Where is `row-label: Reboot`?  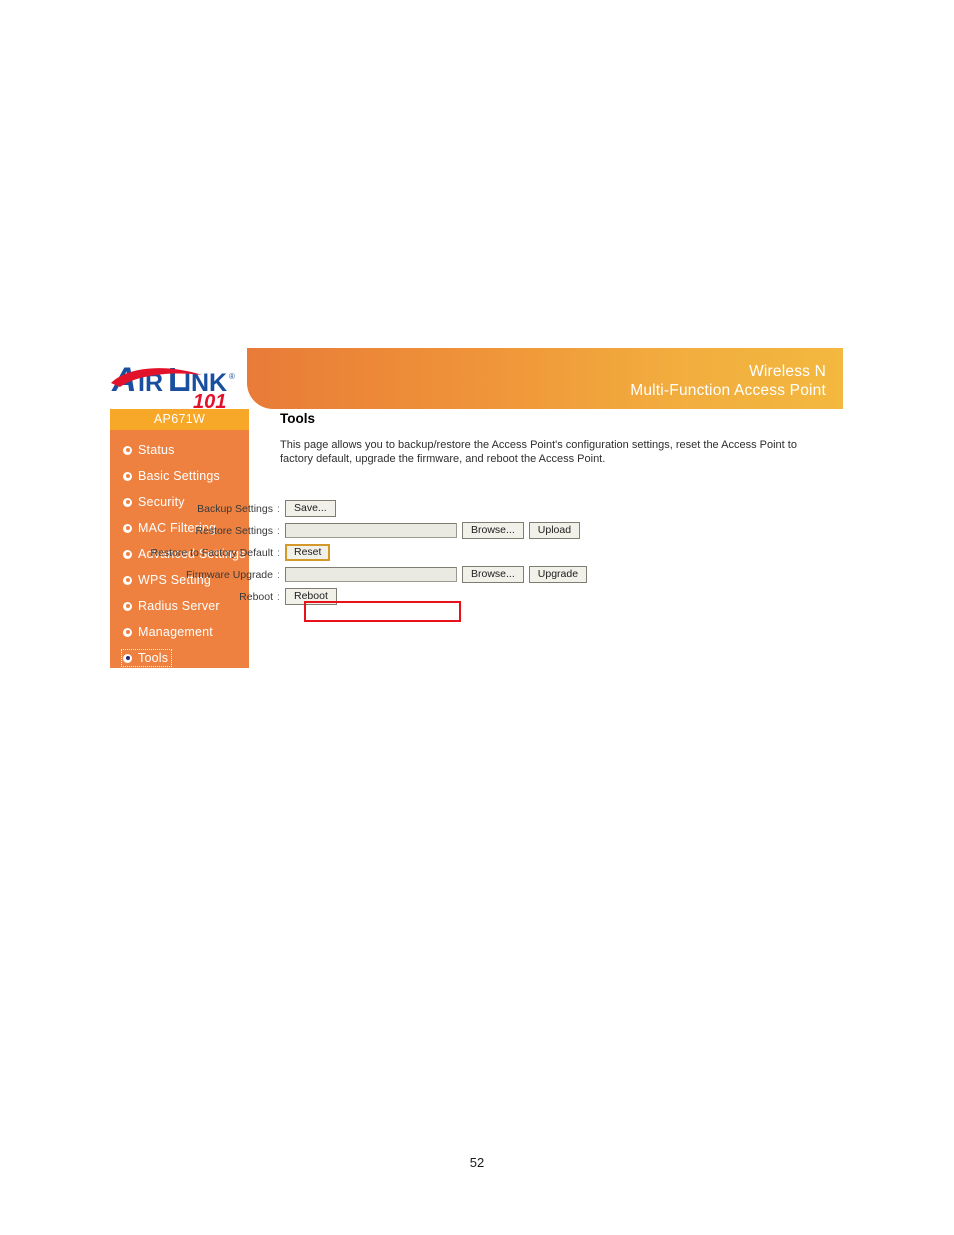
row-label: Reboot is located at coordinates (256, 596).